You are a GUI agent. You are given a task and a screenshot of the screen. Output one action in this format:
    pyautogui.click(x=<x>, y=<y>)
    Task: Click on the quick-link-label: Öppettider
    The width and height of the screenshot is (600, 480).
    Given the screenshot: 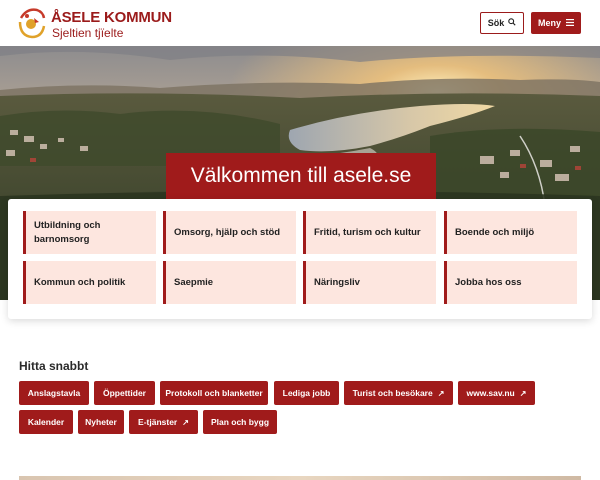 What is the action you would take?
    pyautogui.click(x=124, y=393)
    